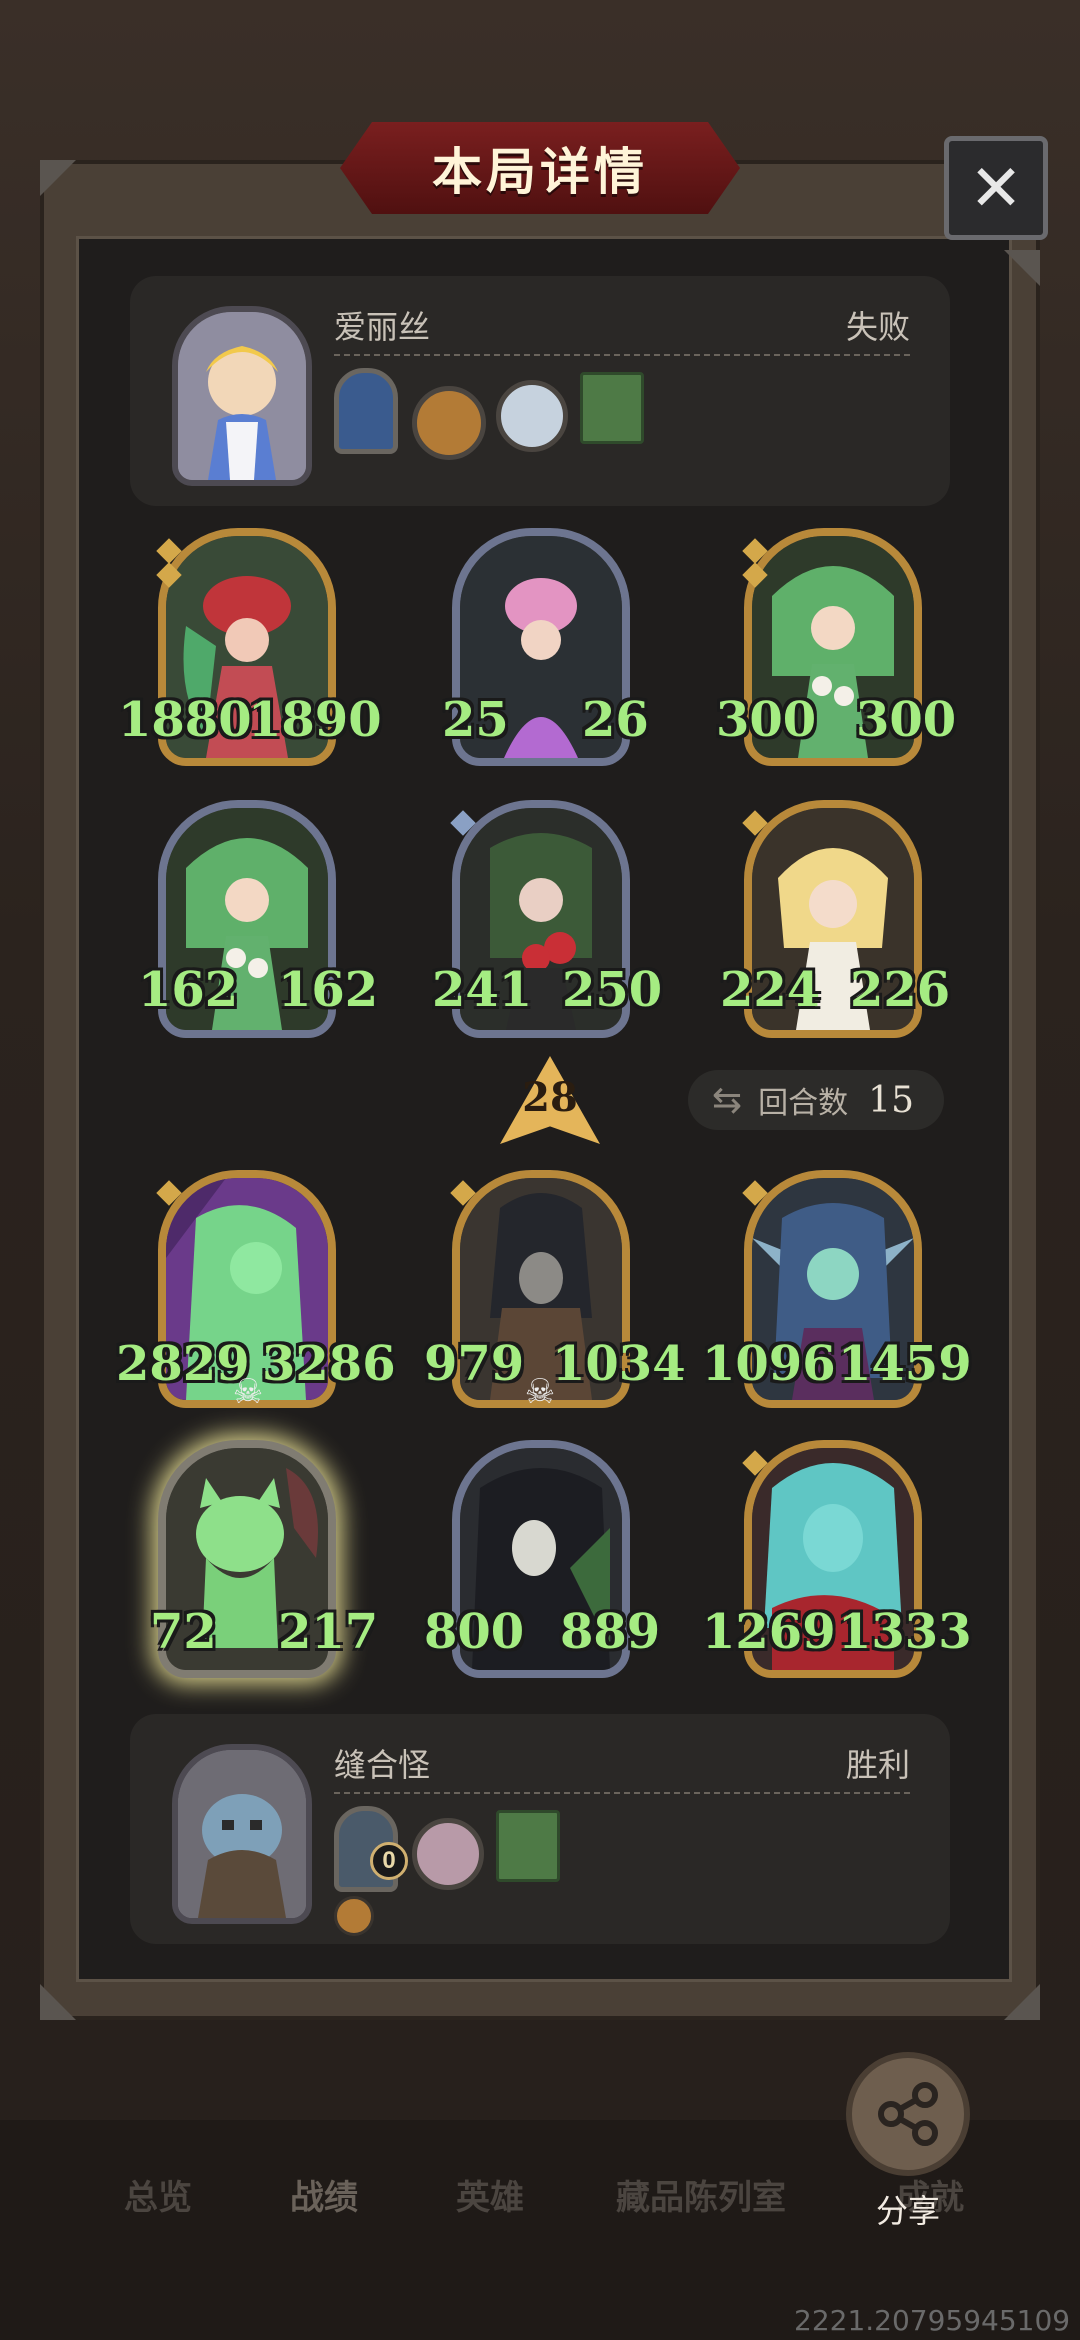 This screenshot has height=2340, width=1080. What do you see at coordinates (482, 990) in the screenshot?
I see `minion-attack: 241` at bounding box center [482, 990].